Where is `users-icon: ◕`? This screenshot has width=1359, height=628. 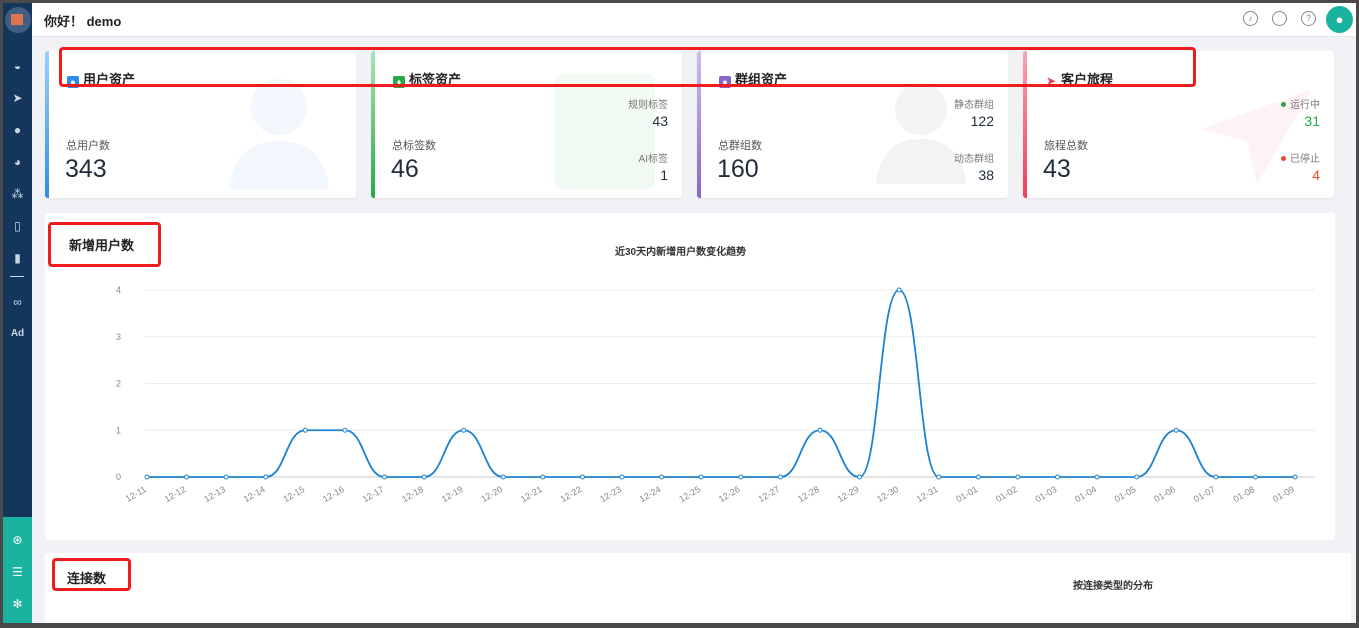 users-icon: ◕ is located at coordinates (17, 162).